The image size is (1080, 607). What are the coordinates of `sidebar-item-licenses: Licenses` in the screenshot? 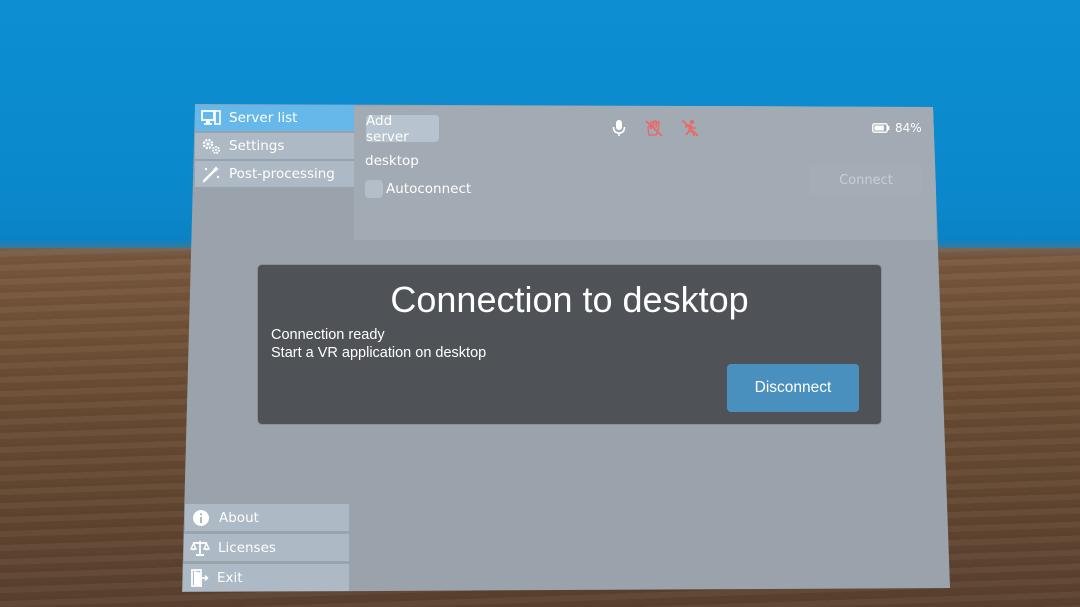 It's located at (266, 547).